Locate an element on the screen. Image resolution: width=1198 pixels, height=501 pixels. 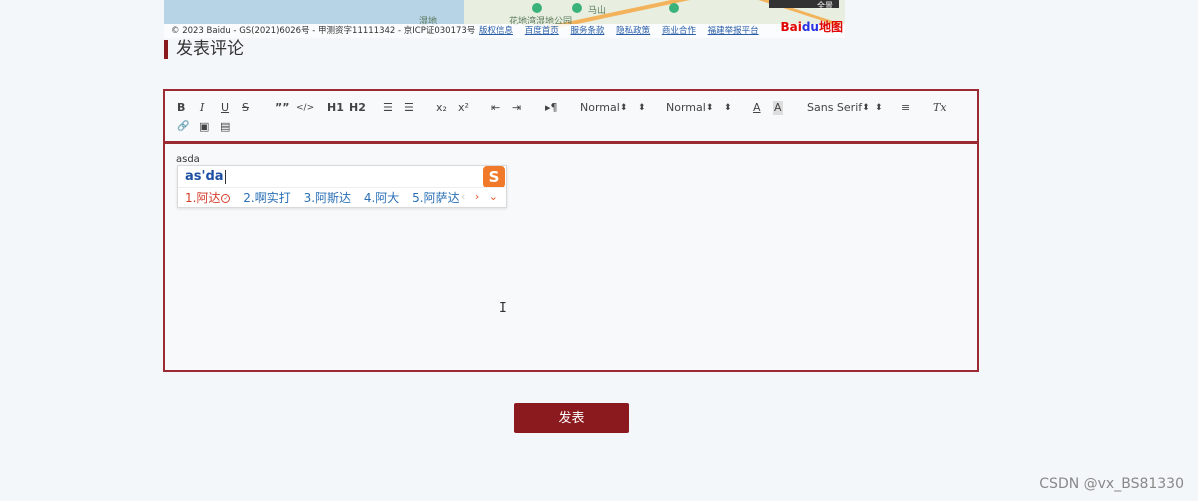
check-icon: ✓ is located at coordinates (226, 198).